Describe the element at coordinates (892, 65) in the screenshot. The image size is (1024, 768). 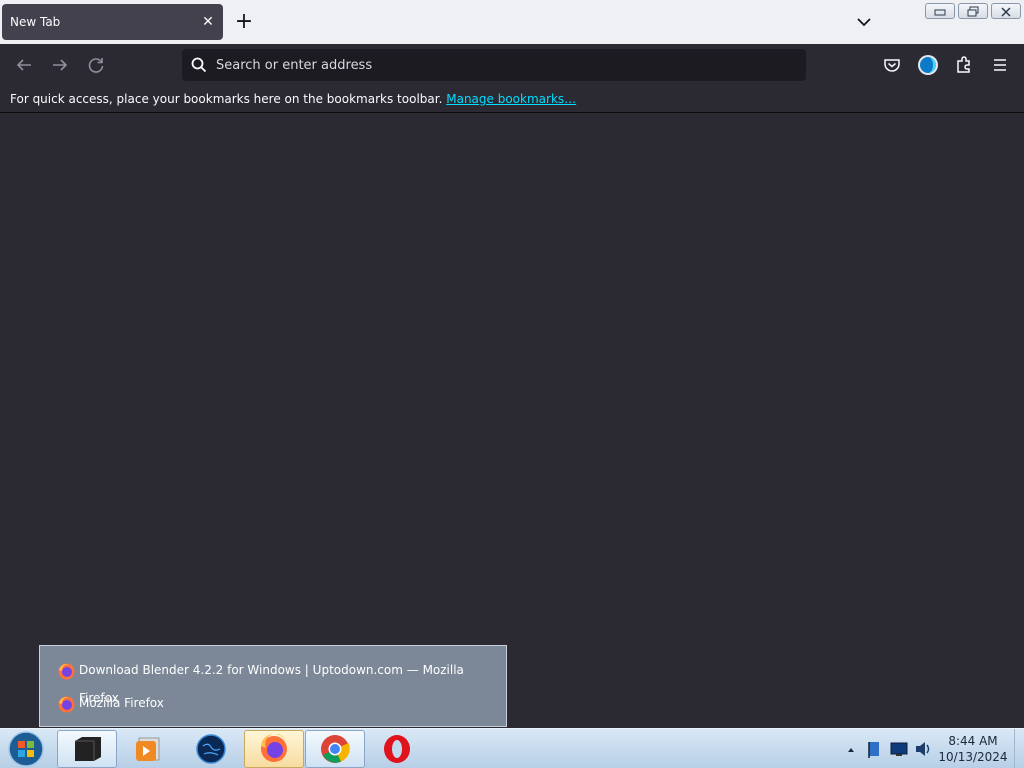
I see `pocket-icon` at that location.